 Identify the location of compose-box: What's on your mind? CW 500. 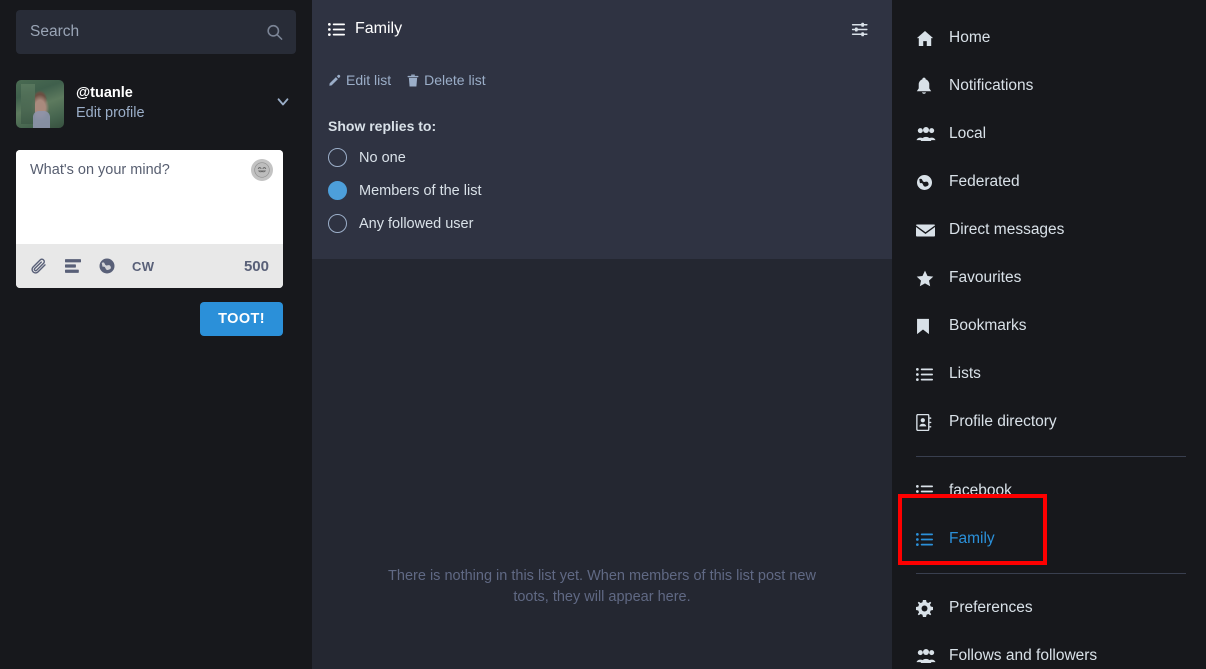
(149, 219).